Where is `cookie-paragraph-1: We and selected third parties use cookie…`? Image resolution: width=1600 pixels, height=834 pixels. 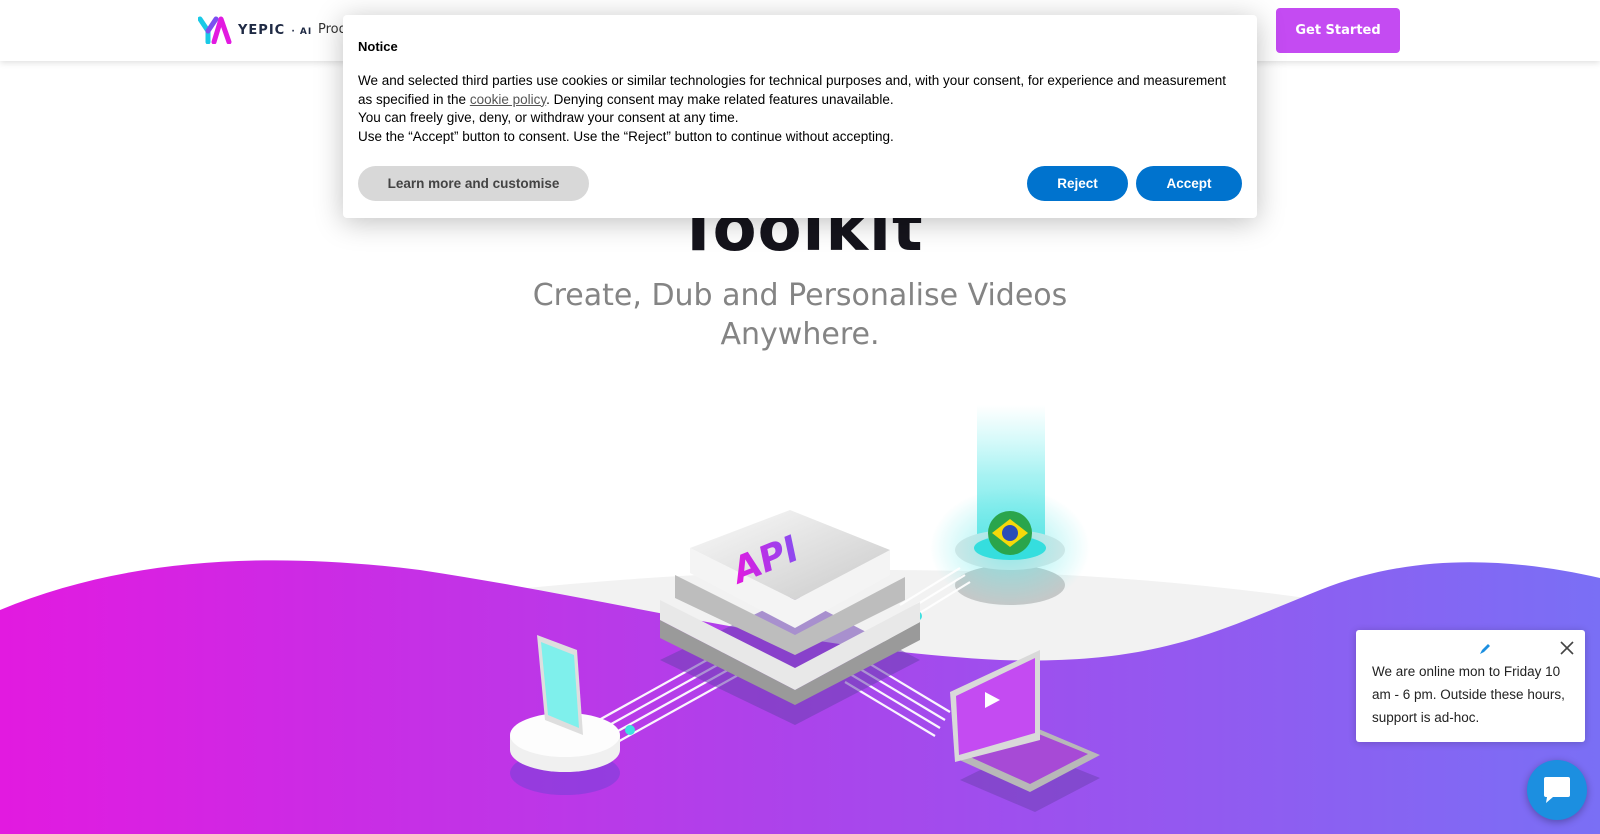
cookie-paragraph-1: We and selected third parties use cookie… is located at coordinates (792, 90).